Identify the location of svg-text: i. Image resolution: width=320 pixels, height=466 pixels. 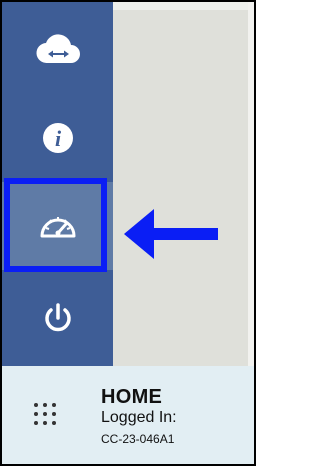
(57, 138).